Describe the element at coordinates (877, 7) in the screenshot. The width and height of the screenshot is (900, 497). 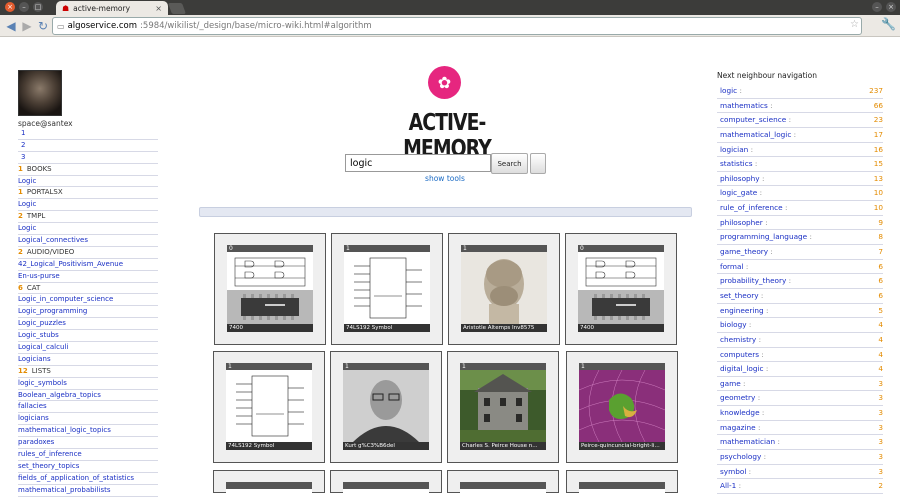
I see `window-min-right-icon: –` at that location.